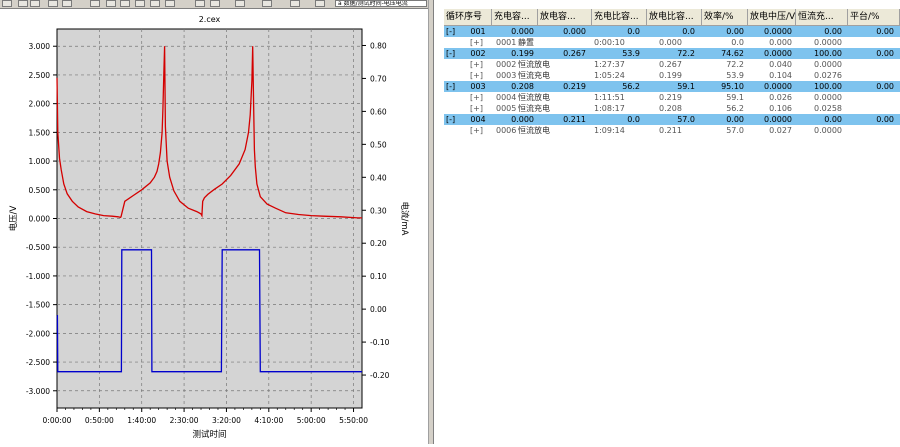  Describe the element at coordinates (780, 130) in the screenshot. I see `table-cell: 0.027` at that location.